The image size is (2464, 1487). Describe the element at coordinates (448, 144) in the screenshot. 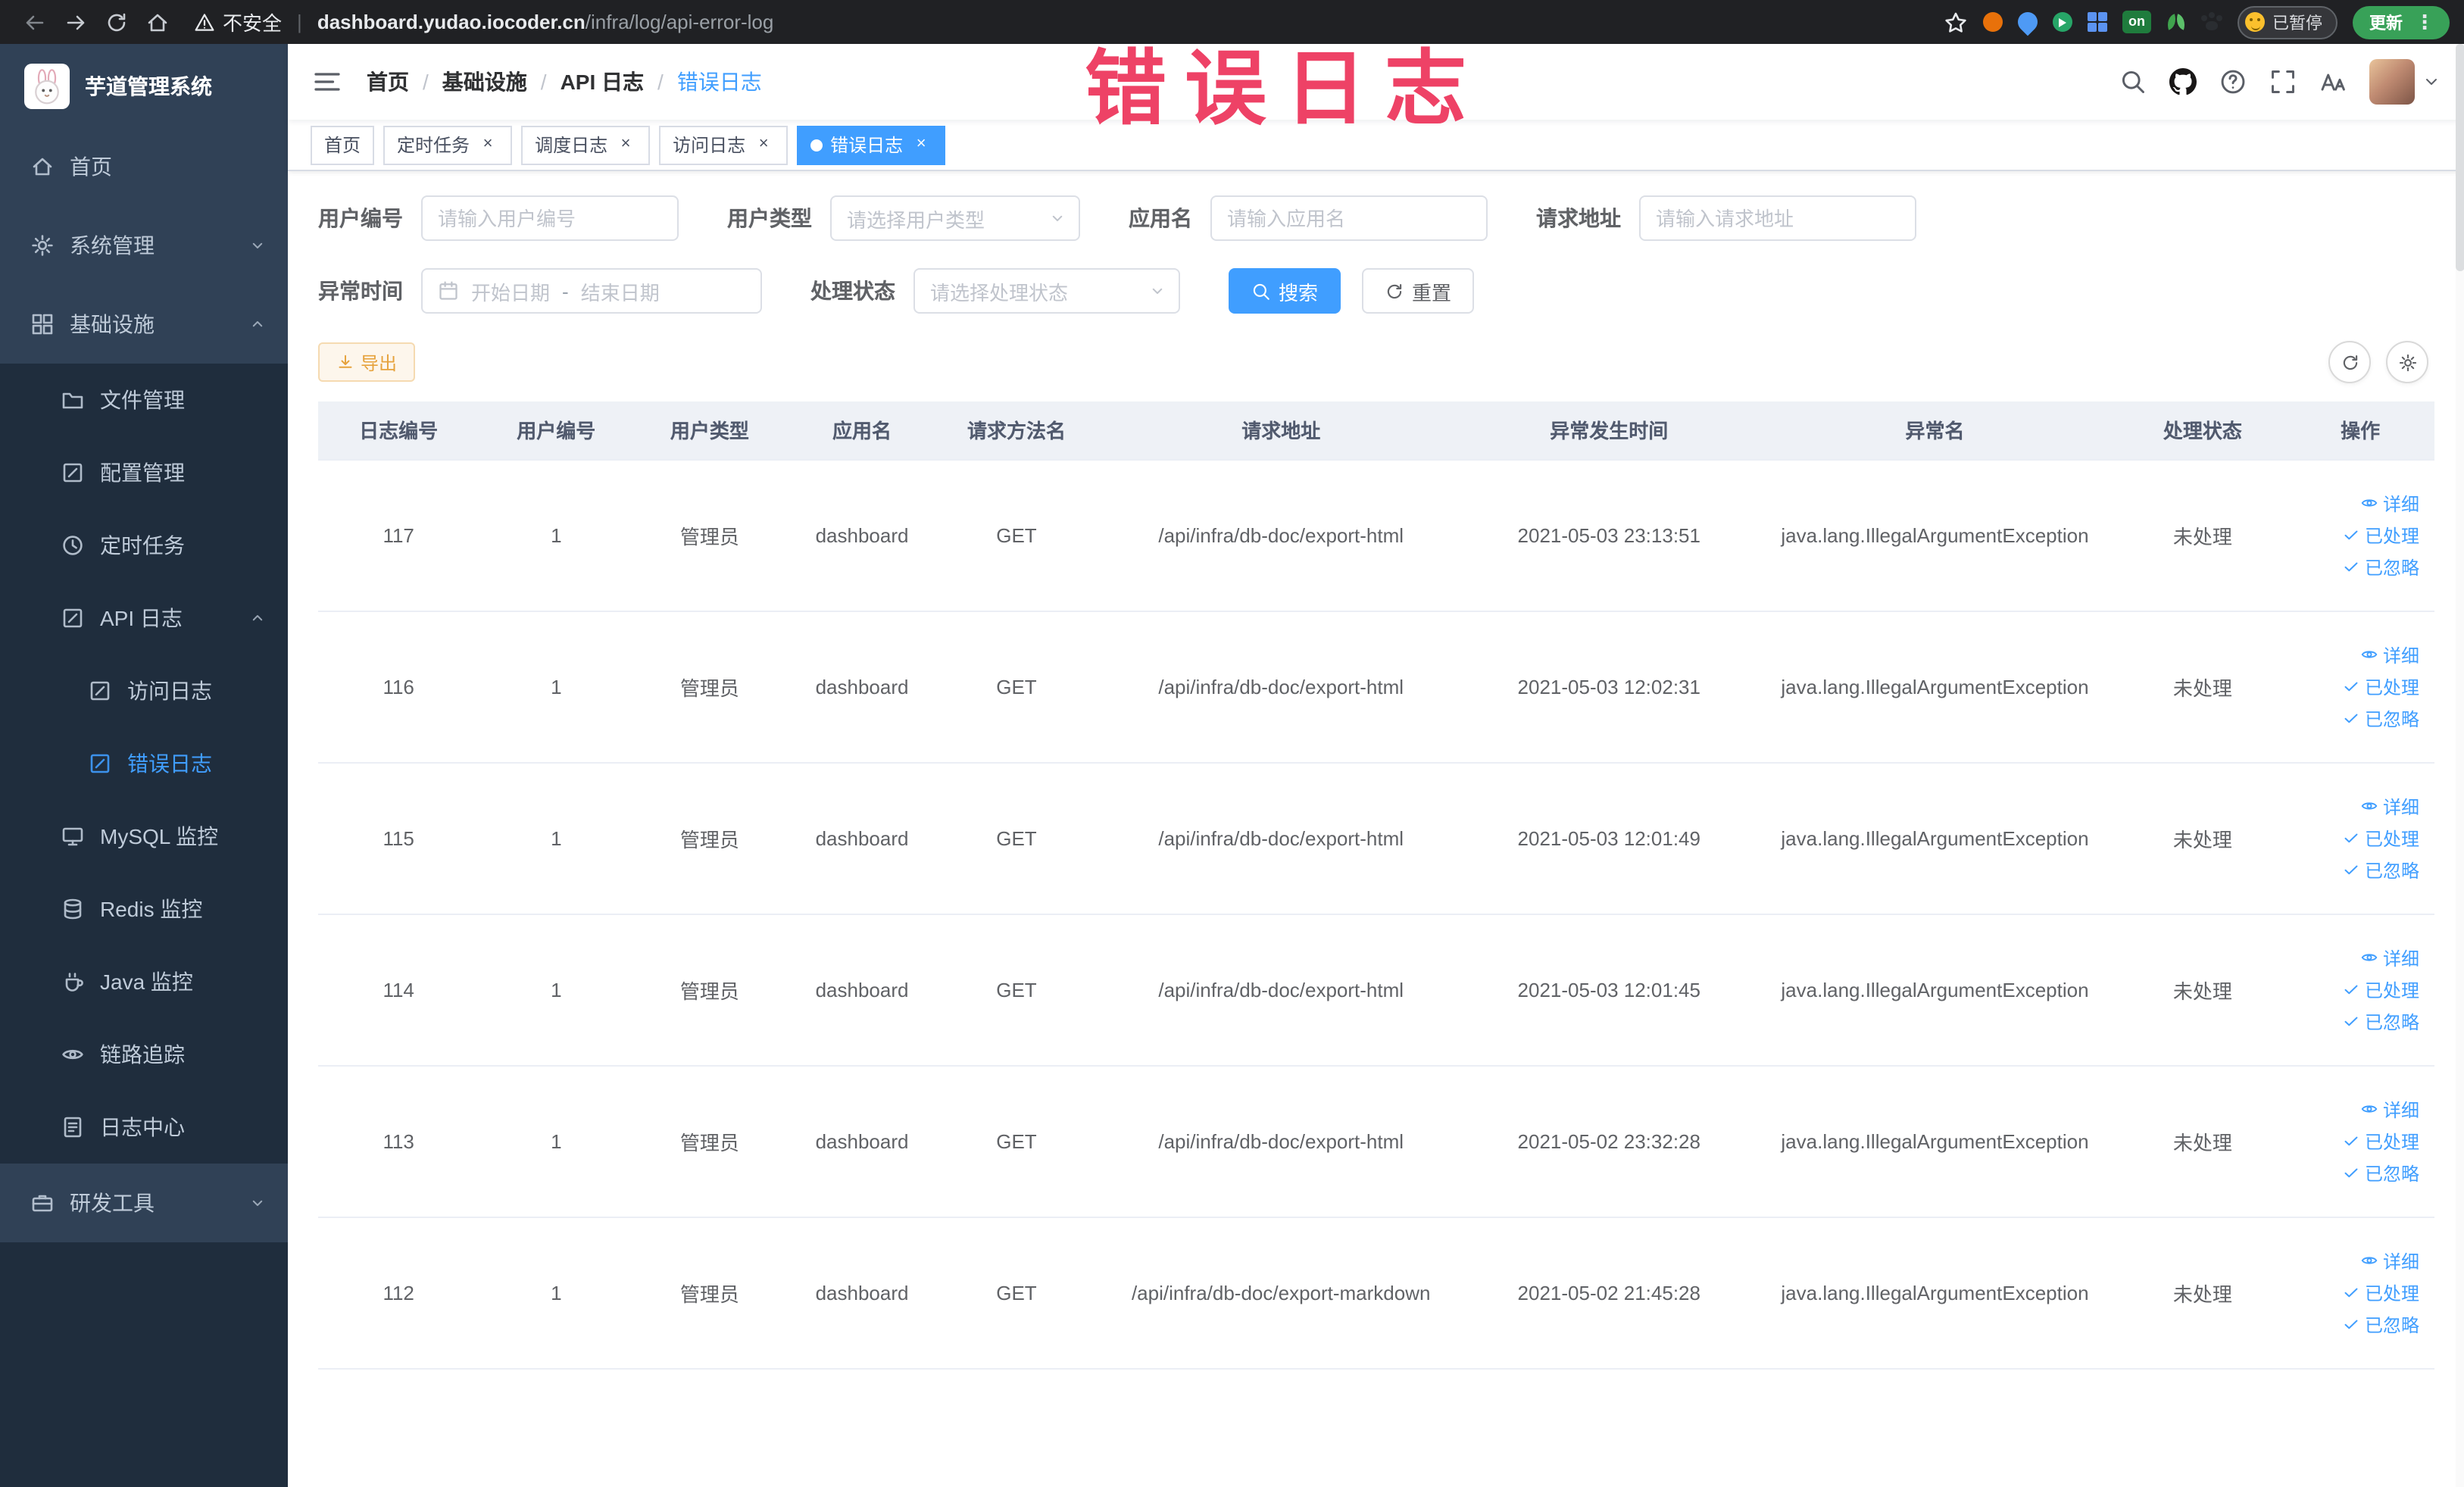

I see `tab-job: 定时任务 ×` at that location.